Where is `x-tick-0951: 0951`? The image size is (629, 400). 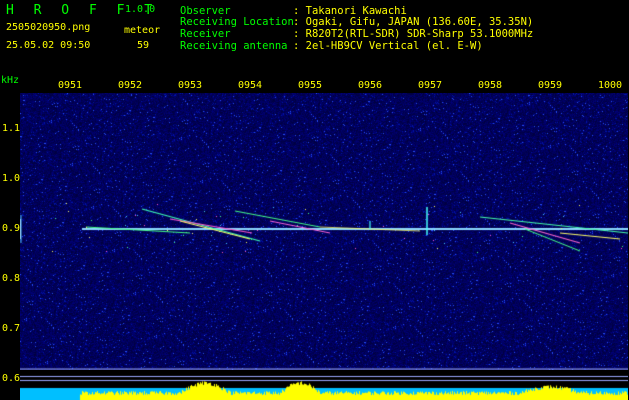 x-tick-0951: 0951 is located at coordinates (70, 85).